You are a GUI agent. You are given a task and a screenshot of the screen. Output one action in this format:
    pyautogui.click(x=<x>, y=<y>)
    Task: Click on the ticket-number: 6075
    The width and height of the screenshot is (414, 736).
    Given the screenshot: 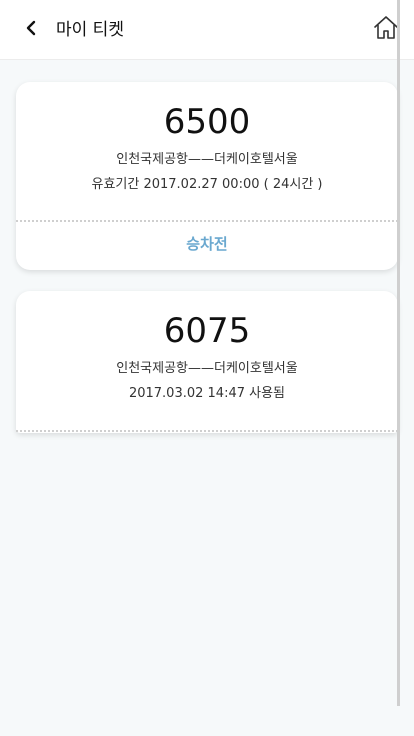 What is the action you would take?
    pyautogui.click(x=207, y=331)
    